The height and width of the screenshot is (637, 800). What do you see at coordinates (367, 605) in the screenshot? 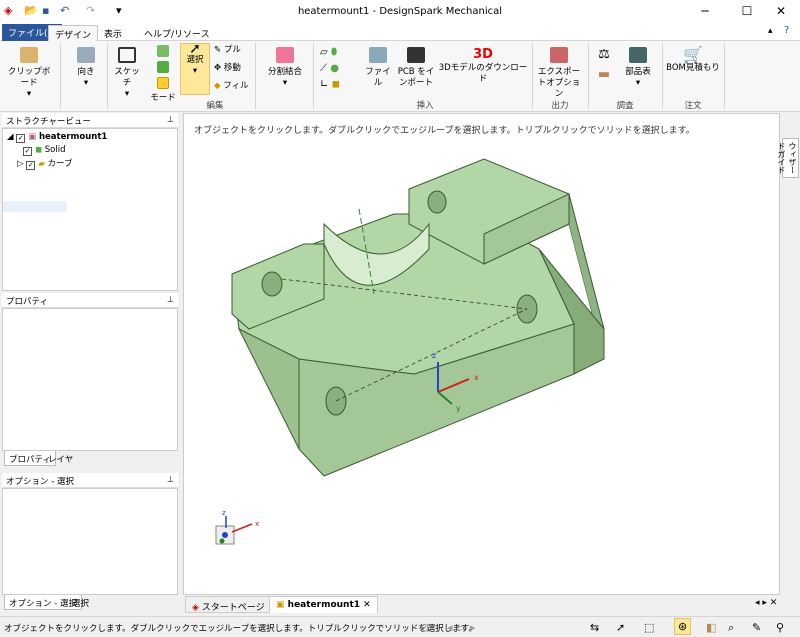
I see `close-tab-icon: ✕` at bounding box center [367, 605].